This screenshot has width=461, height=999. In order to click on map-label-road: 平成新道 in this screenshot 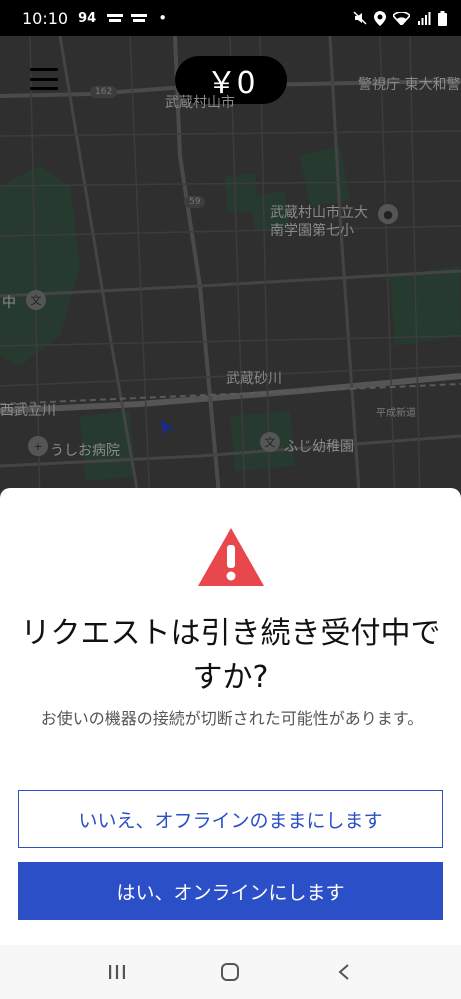, I will do `click(396, 413)`.